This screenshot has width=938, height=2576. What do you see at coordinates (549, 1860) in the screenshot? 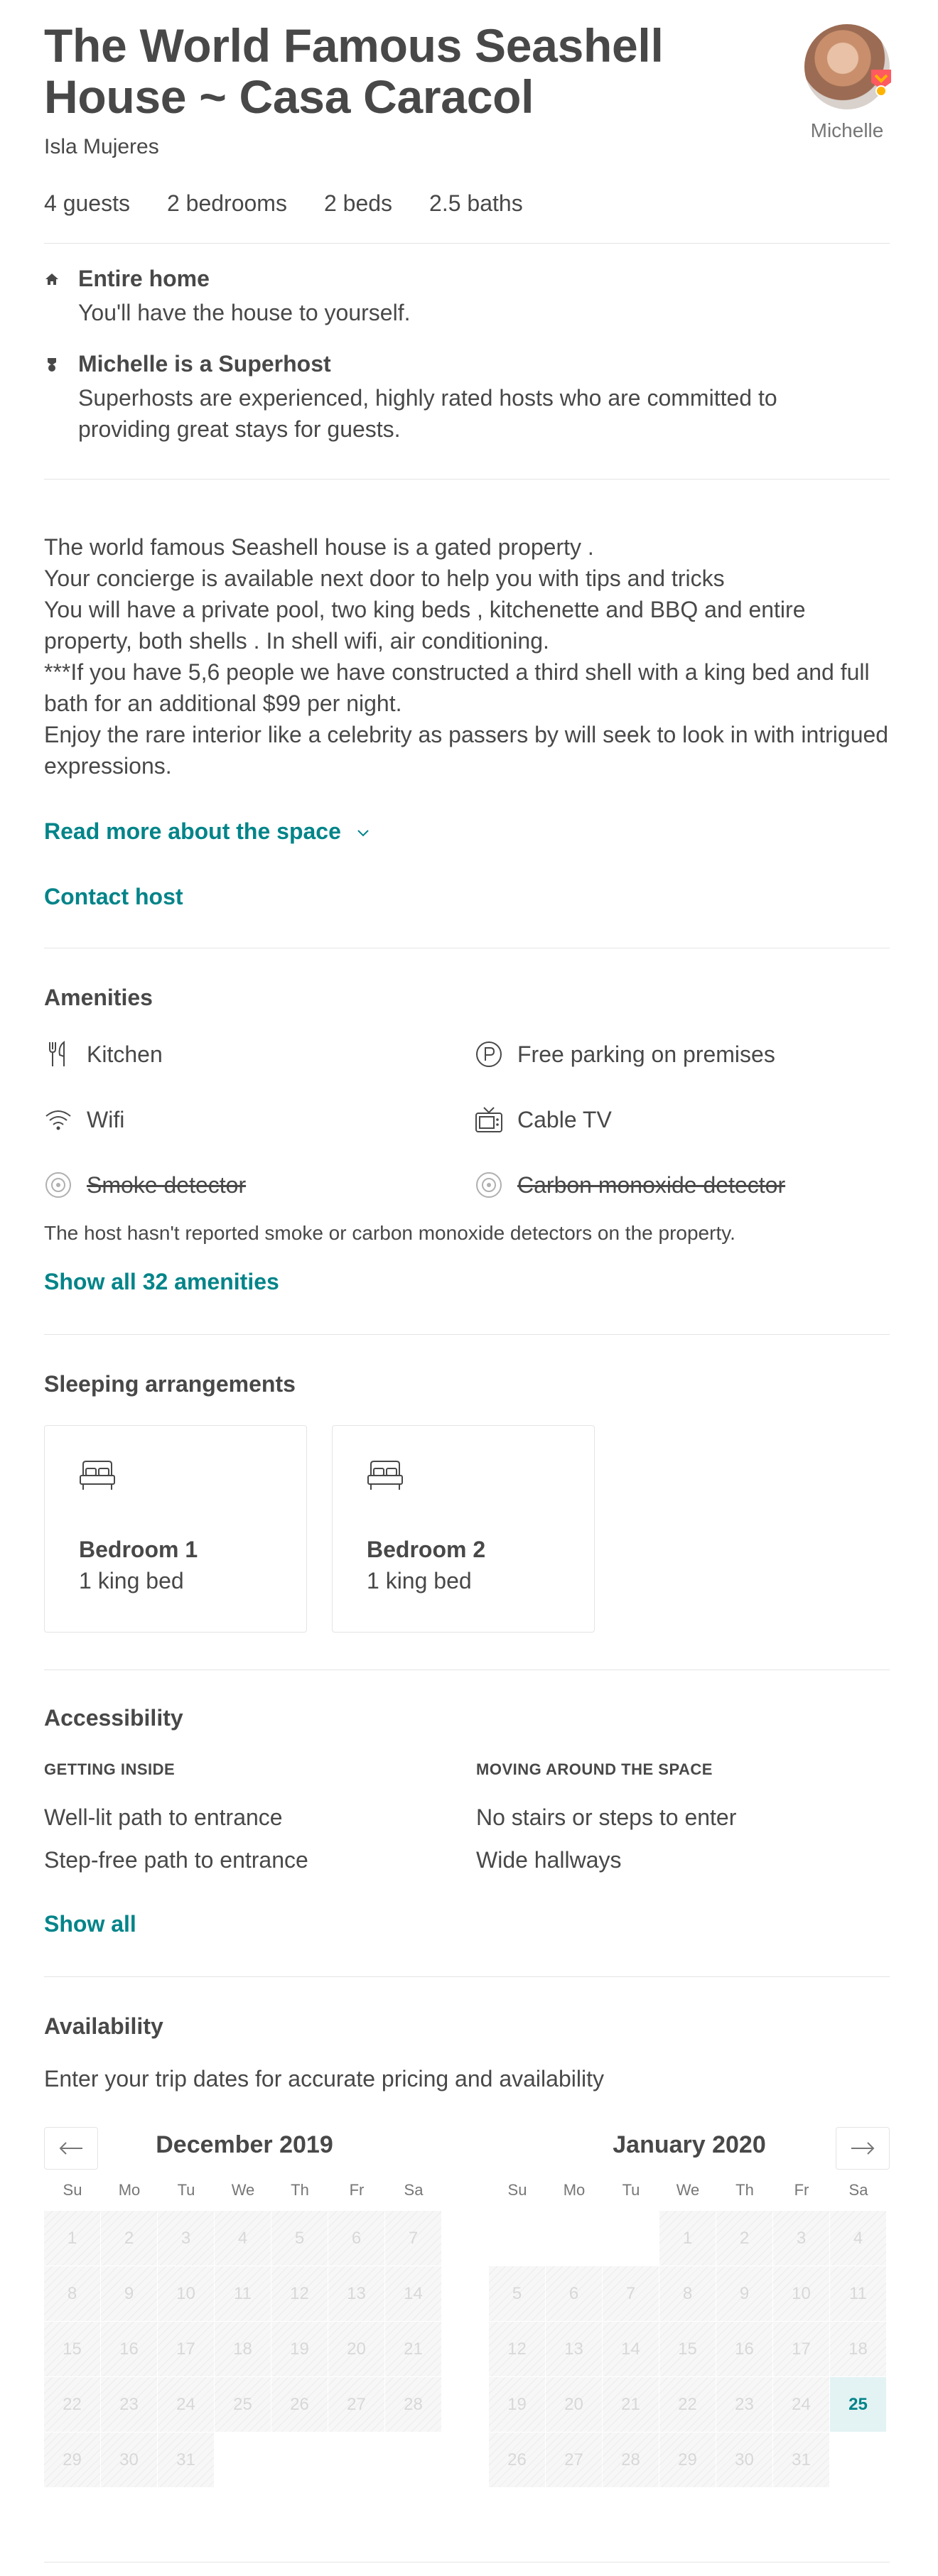
I see `accessibility-item: Wide hallways` at bounding box center [549, 1860].